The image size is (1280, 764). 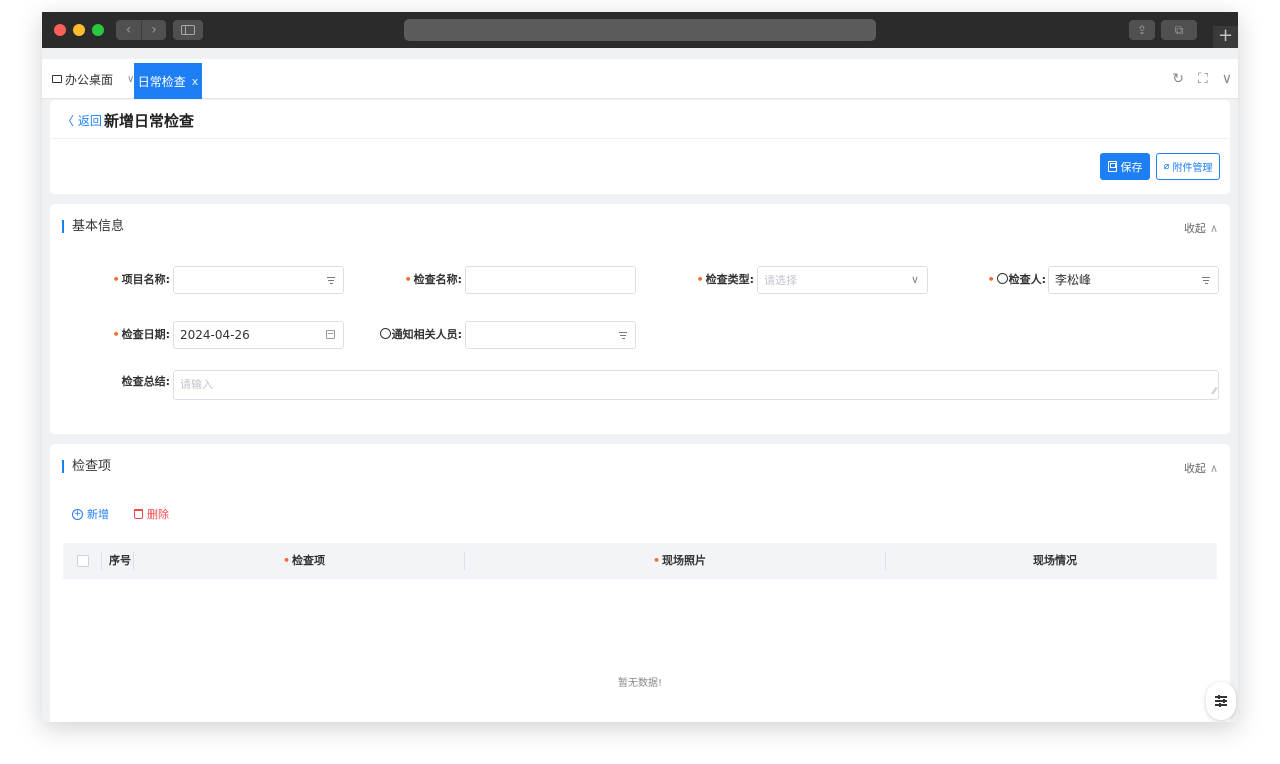 I want to click on label-text: 检查名称:, so click(x=437, y=279).